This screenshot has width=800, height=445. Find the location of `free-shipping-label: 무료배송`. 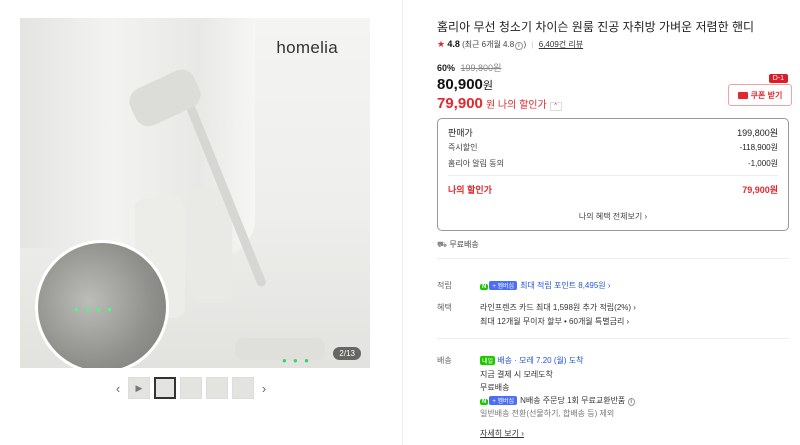

free-shipping-label: 무료배송 is located at coordinates (464, 244).